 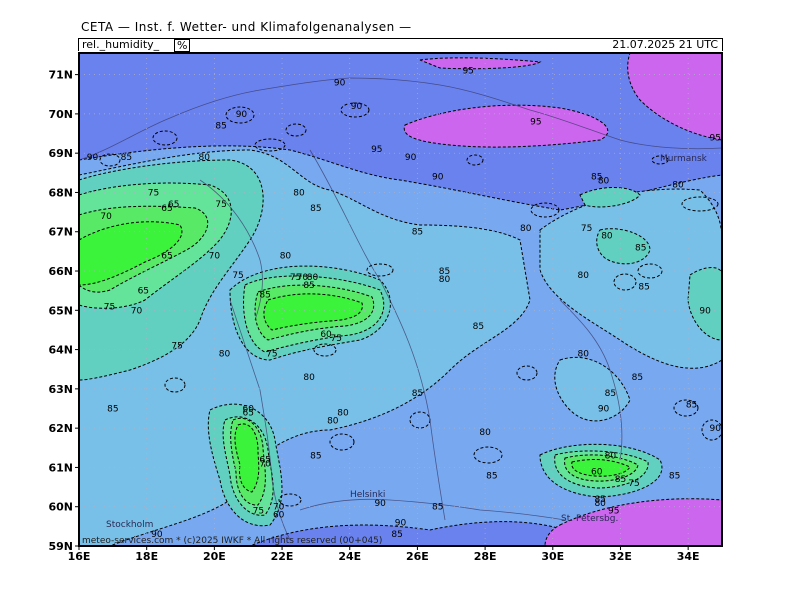 I want to click on lat-label: 69N, so click(x=60, y=153).